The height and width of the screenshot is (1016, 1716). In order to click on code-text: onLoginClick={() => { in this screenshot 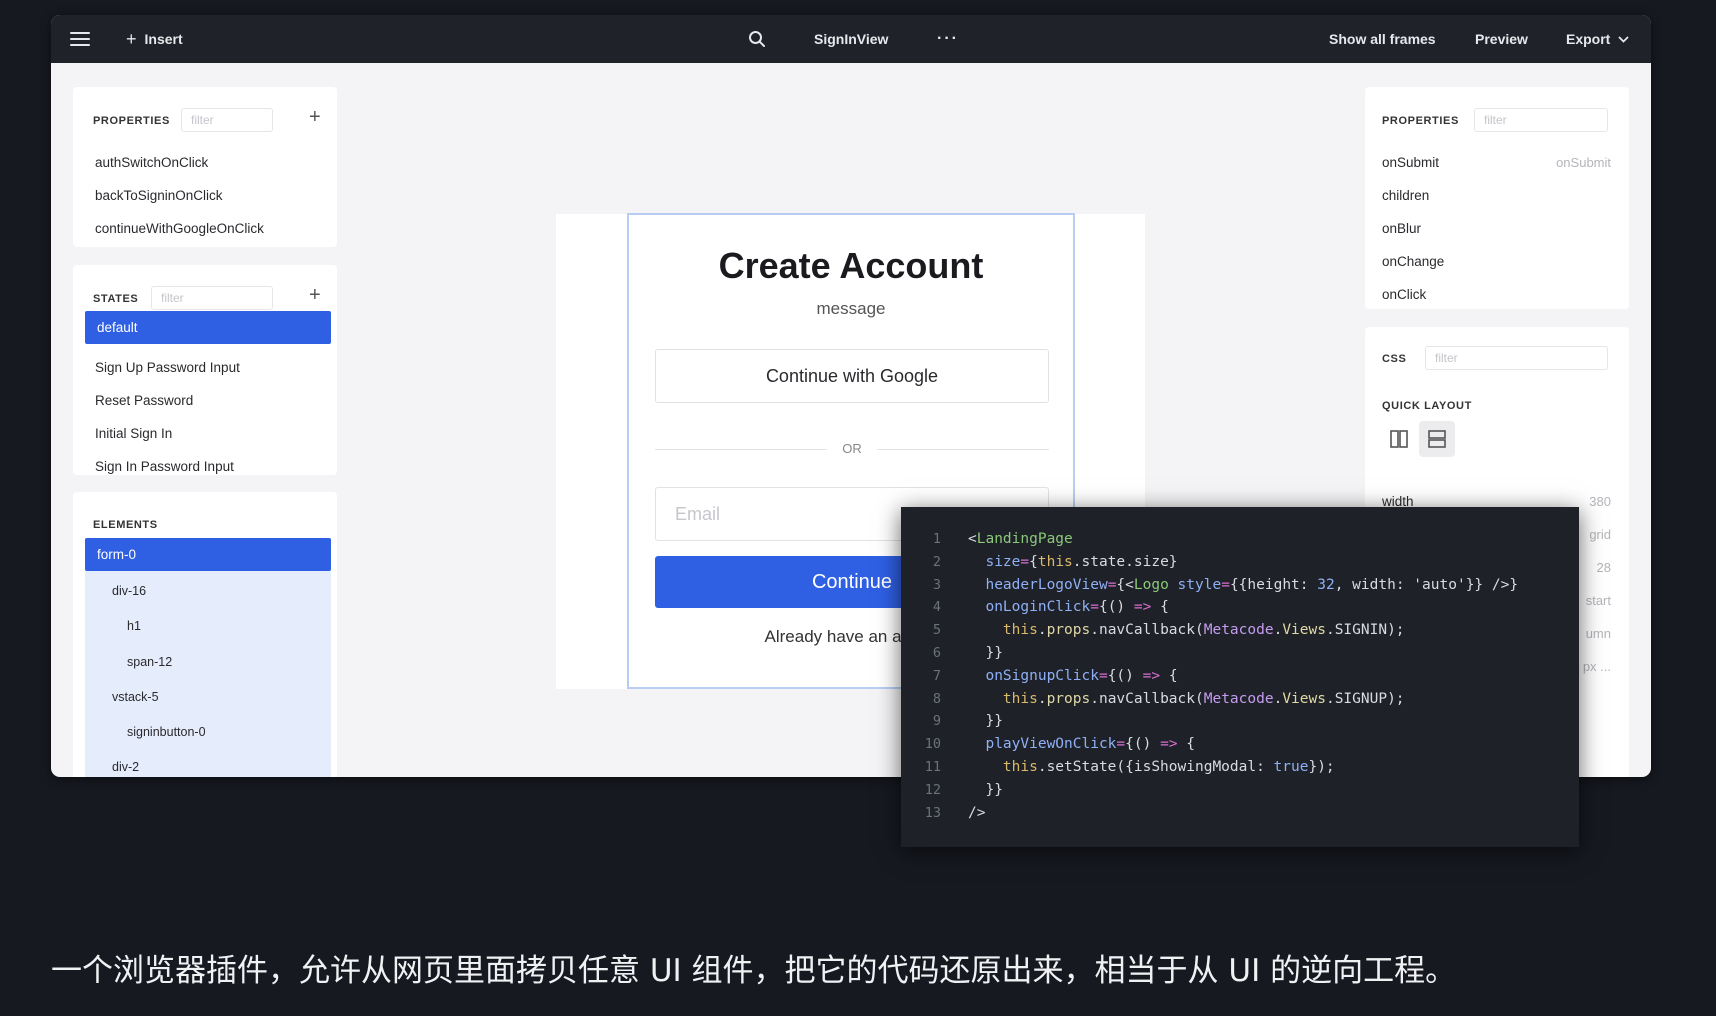, I will do `click(1068, 607)`.